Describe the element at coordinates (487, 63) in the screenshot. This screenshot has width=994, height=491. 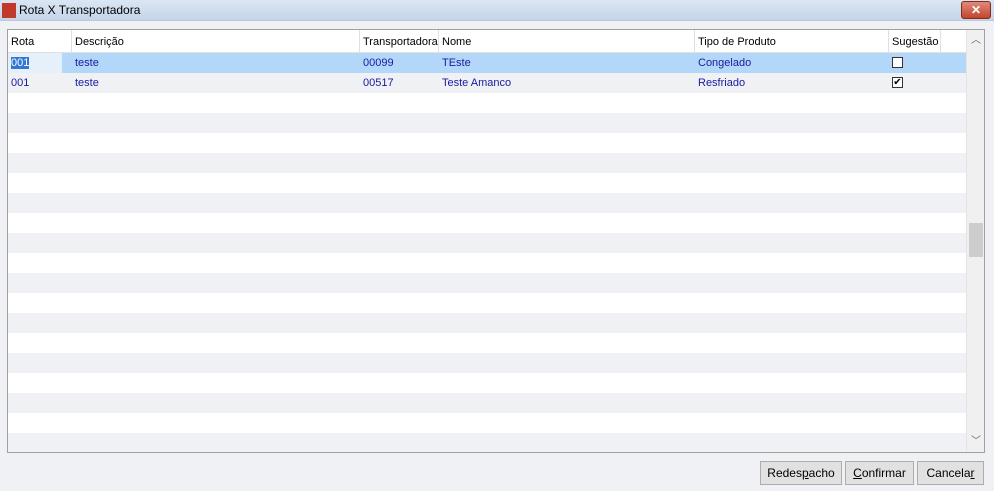
I see `table-row: 001 teste 00099 TEste Congelado` at that location.